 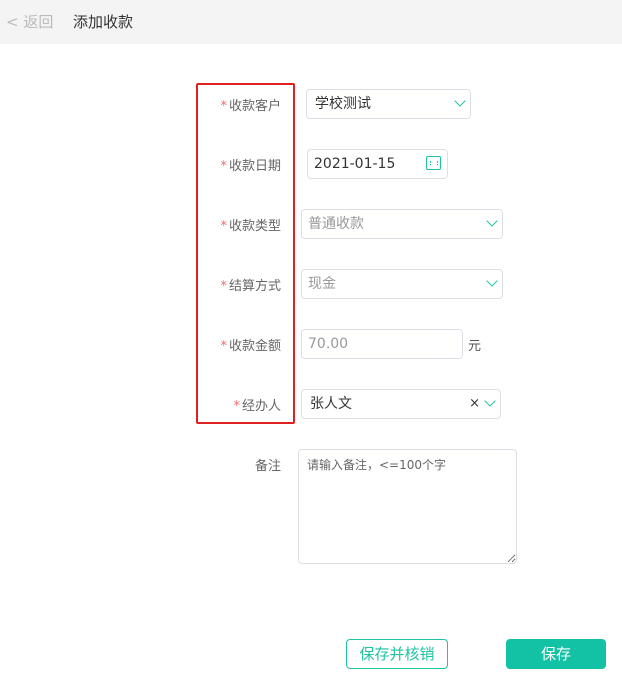 What do you see at coordinates (401, 404) in the screenshot?
I see `handler-select: 张人文 ×` at bounding box center [401, 404].